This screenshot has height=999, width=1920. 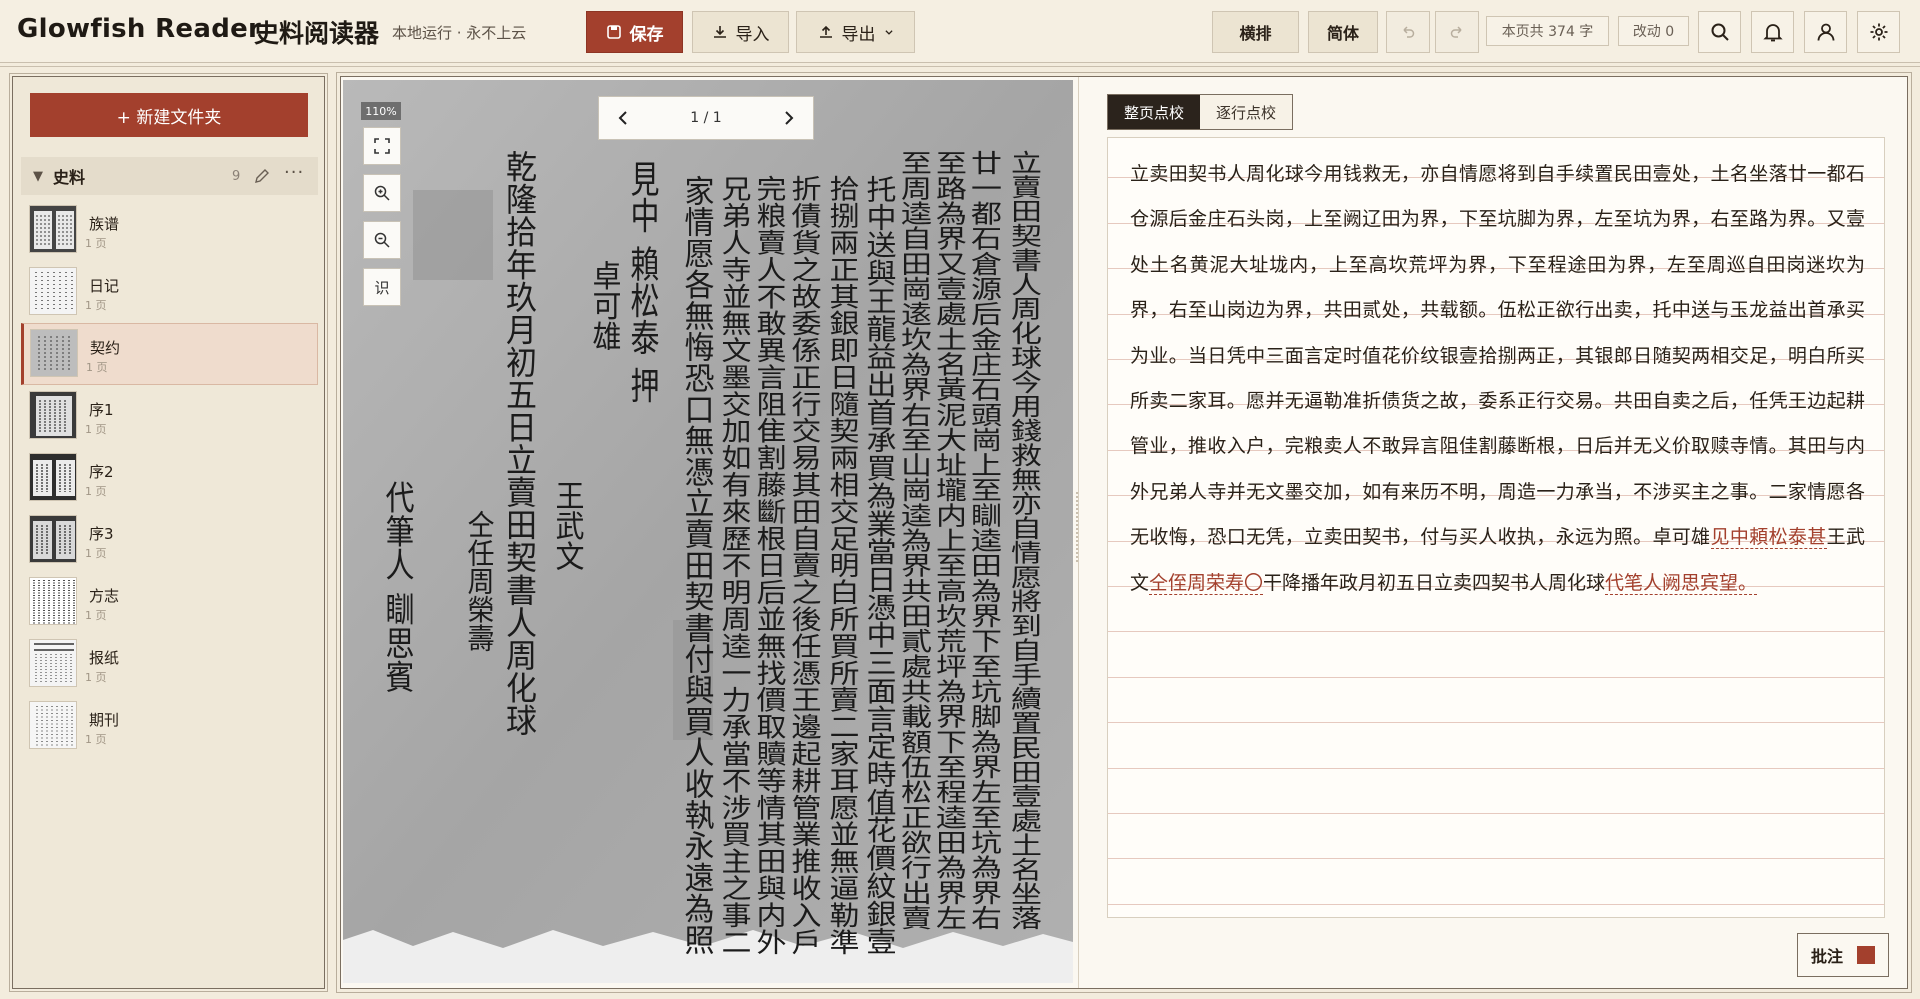 What do you see at coordinates (104, 596) in the screenshot?
I see `list-item-title: 方志` at bounding box center [104, 596].